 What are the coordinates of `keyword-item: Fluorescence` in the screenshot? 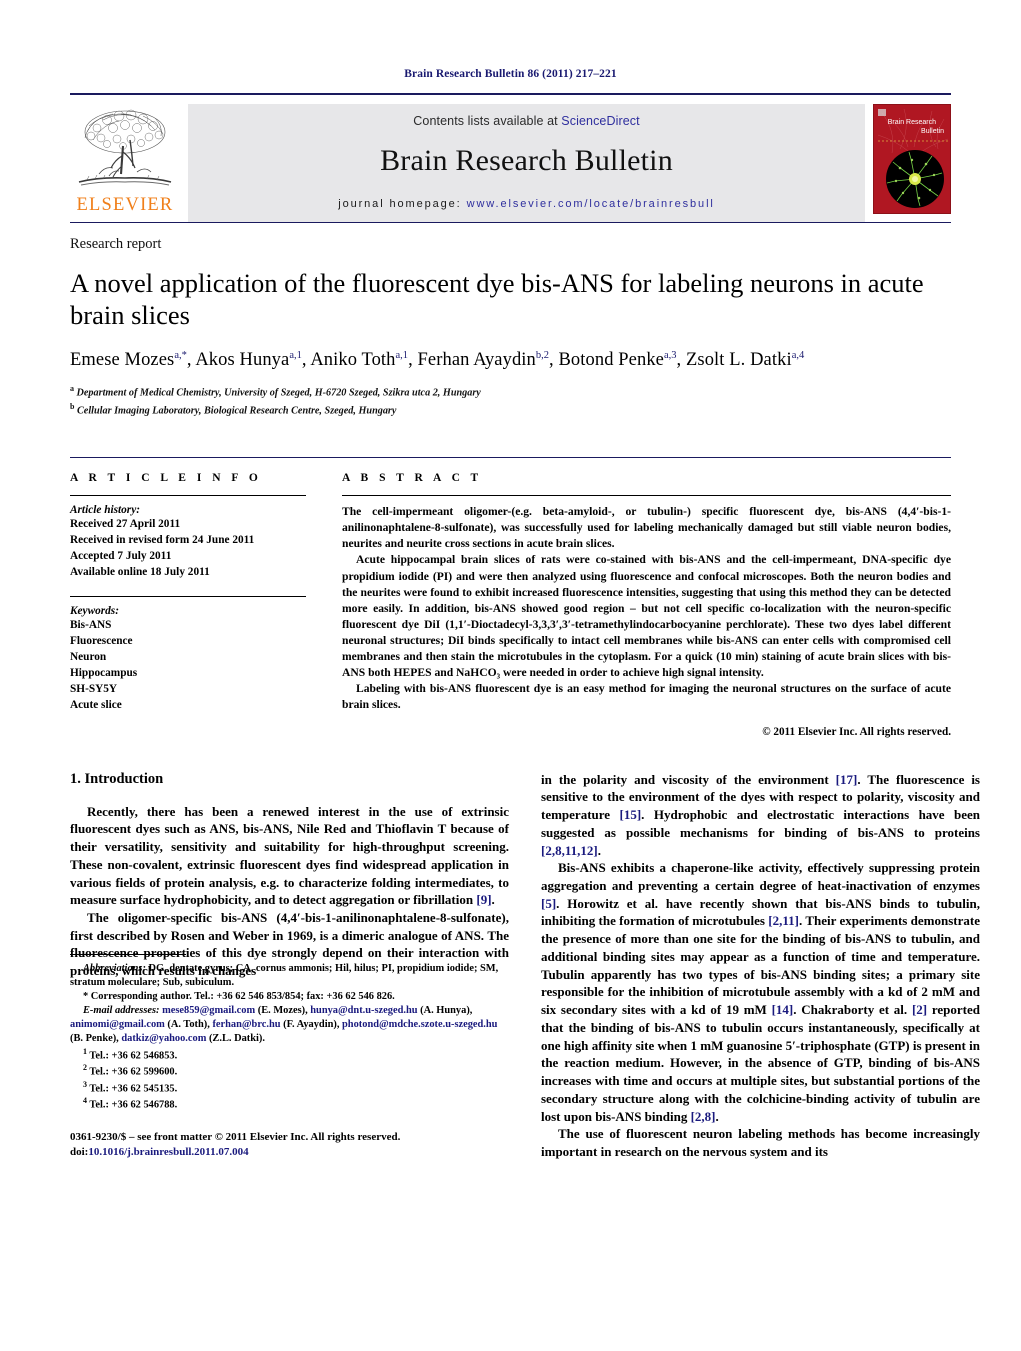 It's located at (101, 641).